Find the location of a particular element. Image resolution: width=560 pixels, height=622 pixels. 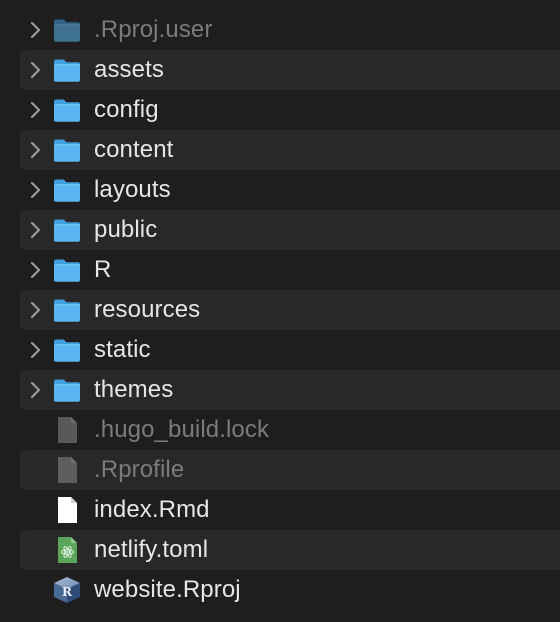

item-name: .Rproj.user is located at coordinates (153, 29).